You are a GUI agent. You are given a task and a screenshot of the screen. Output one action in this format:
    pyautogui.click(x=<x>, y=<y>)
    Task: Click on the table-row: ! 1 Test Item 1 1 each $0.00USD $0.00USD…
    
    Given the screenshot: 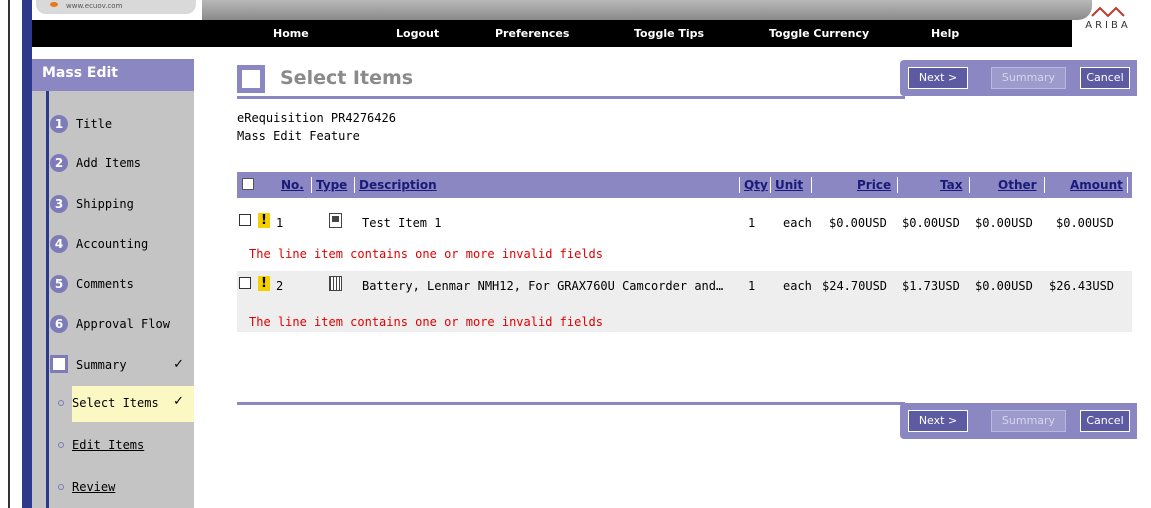 What is the action you would take?
    pyautogui.click(x=684, y=241)
    